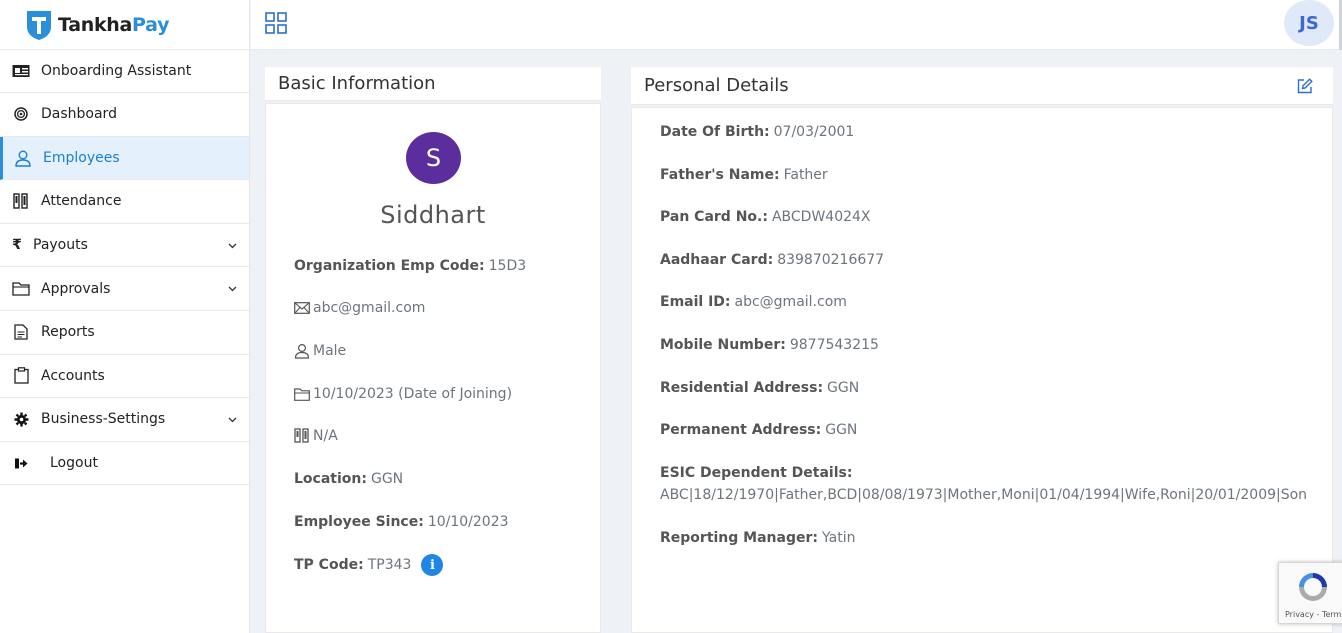 This screenshot has width=1342, height=633. Describe the element at coordinates (759, 430) in the screenshot. I see `permanent-address: Permanent Address: GGN` at that location.